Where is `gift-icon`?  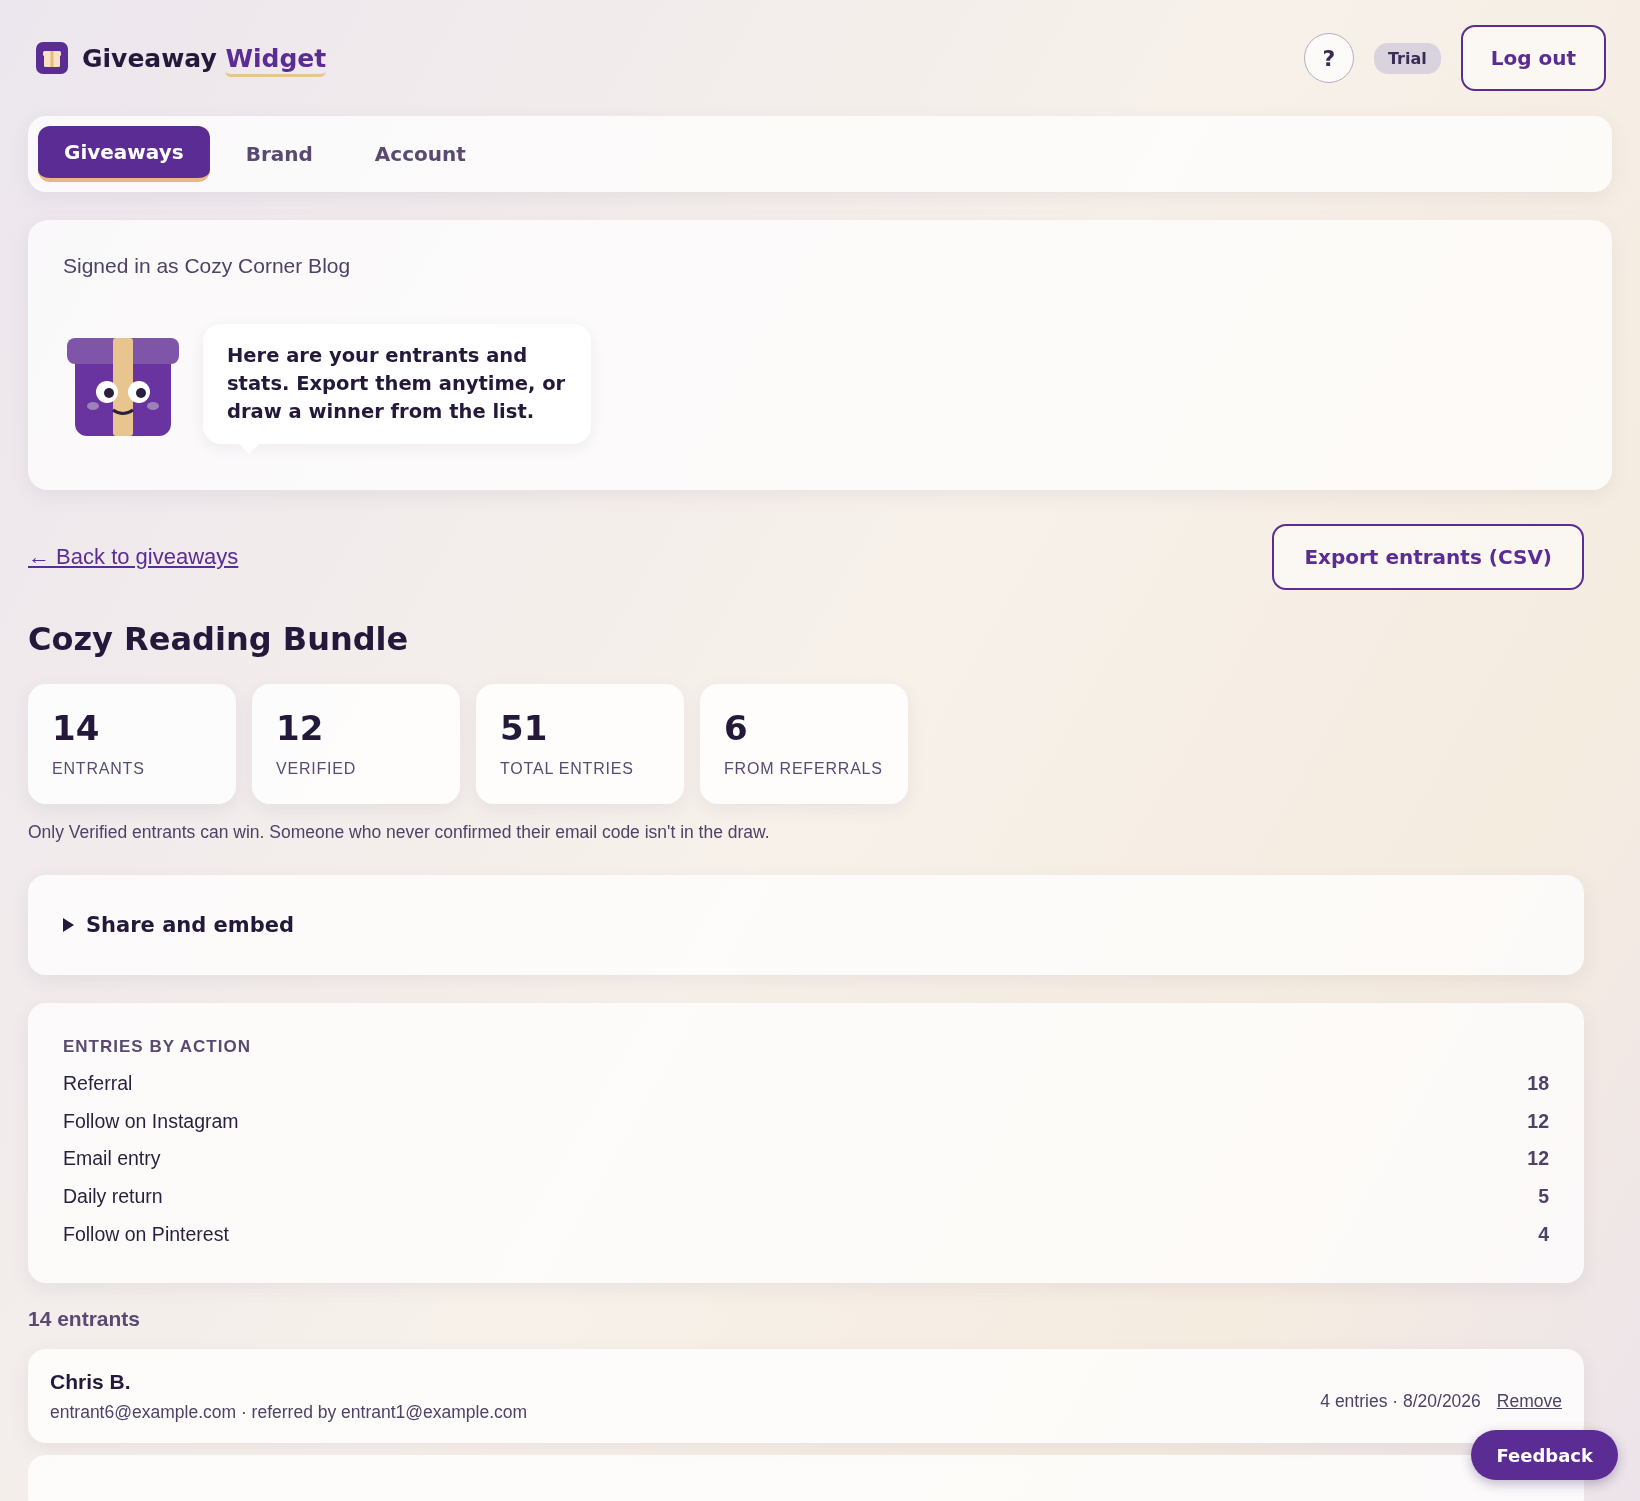 gift-icon is located at coordinates (52, 58).